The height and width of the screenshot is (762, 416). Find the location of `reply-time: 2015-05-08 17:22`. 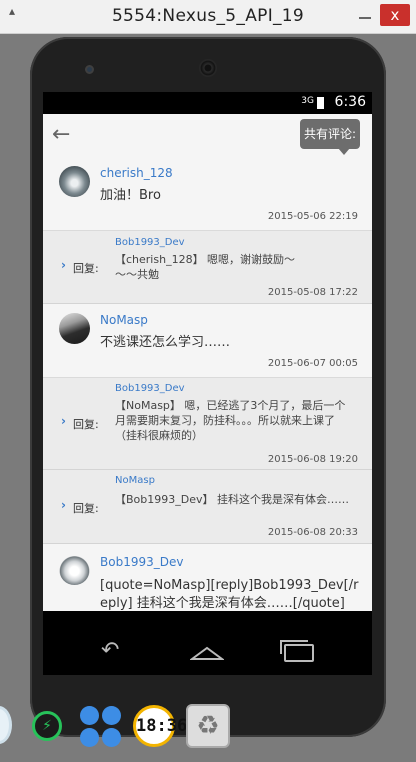

reply-time: 2015-05-08 17:22 is located at coordinates (312, 292).